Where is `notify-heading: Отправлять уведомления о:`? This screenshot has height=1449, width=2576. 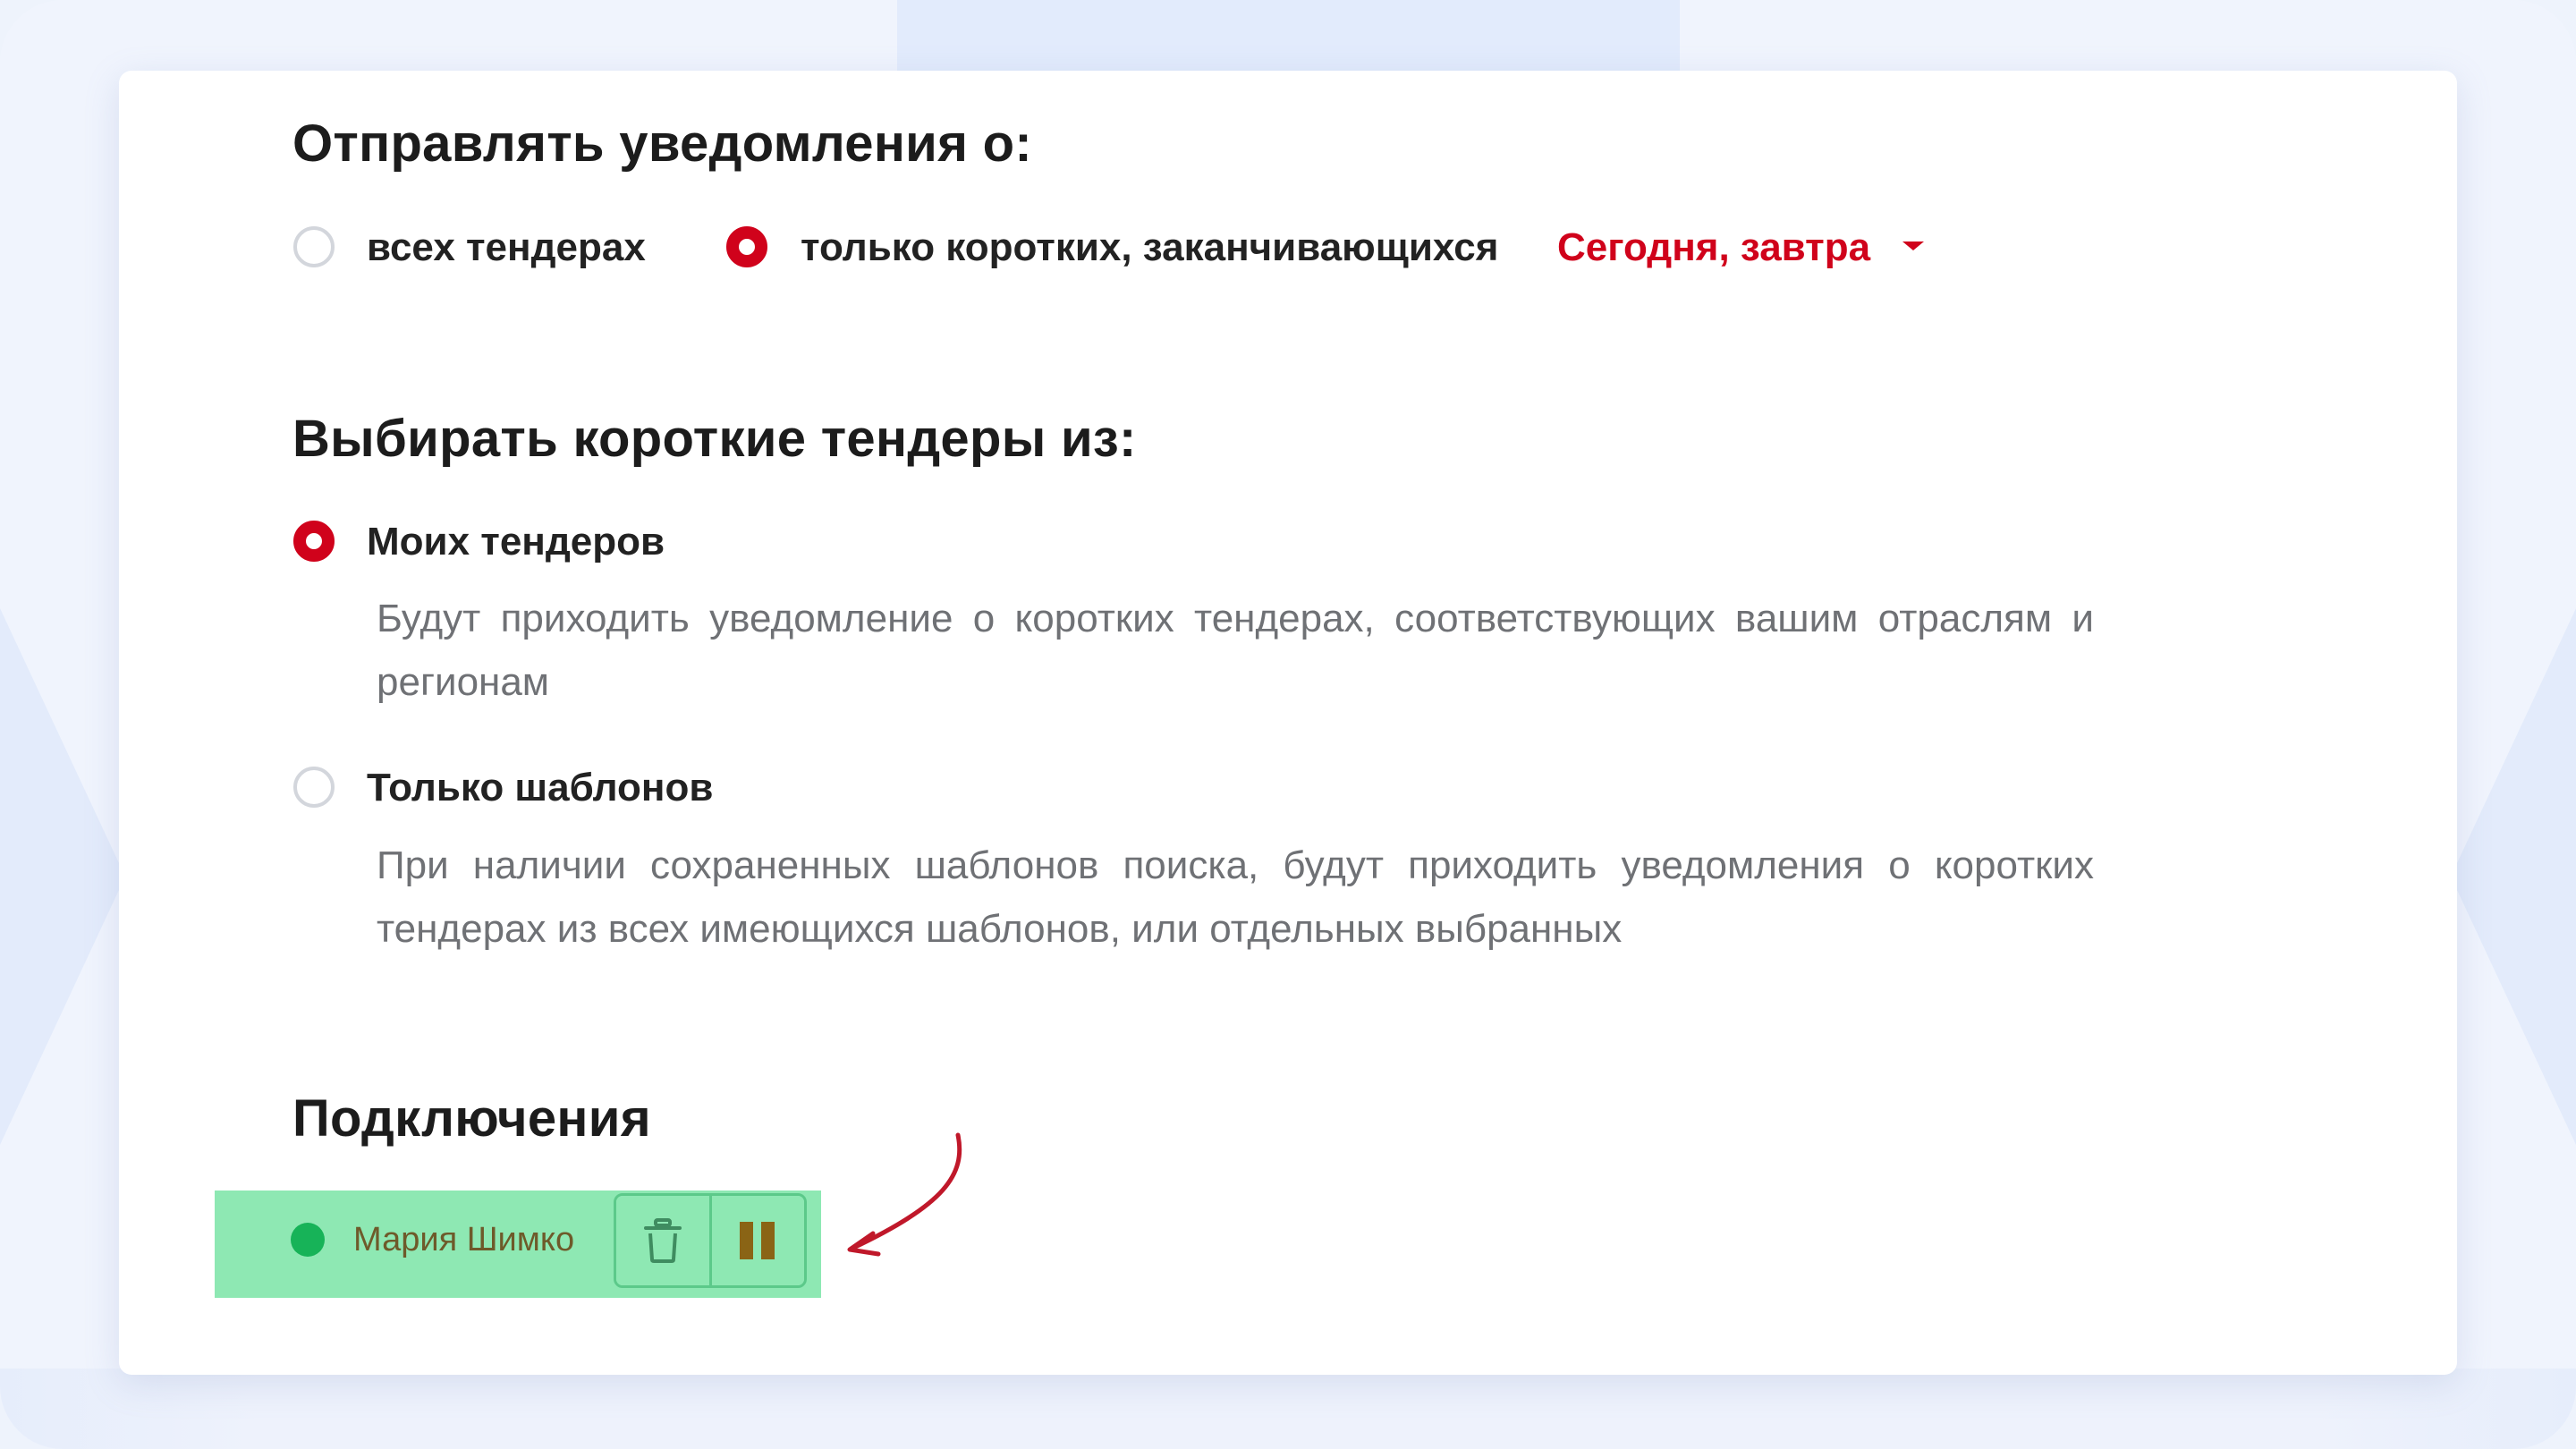
notify-heading: Отправлять уведомления о: is located at coordinates (662, 143).